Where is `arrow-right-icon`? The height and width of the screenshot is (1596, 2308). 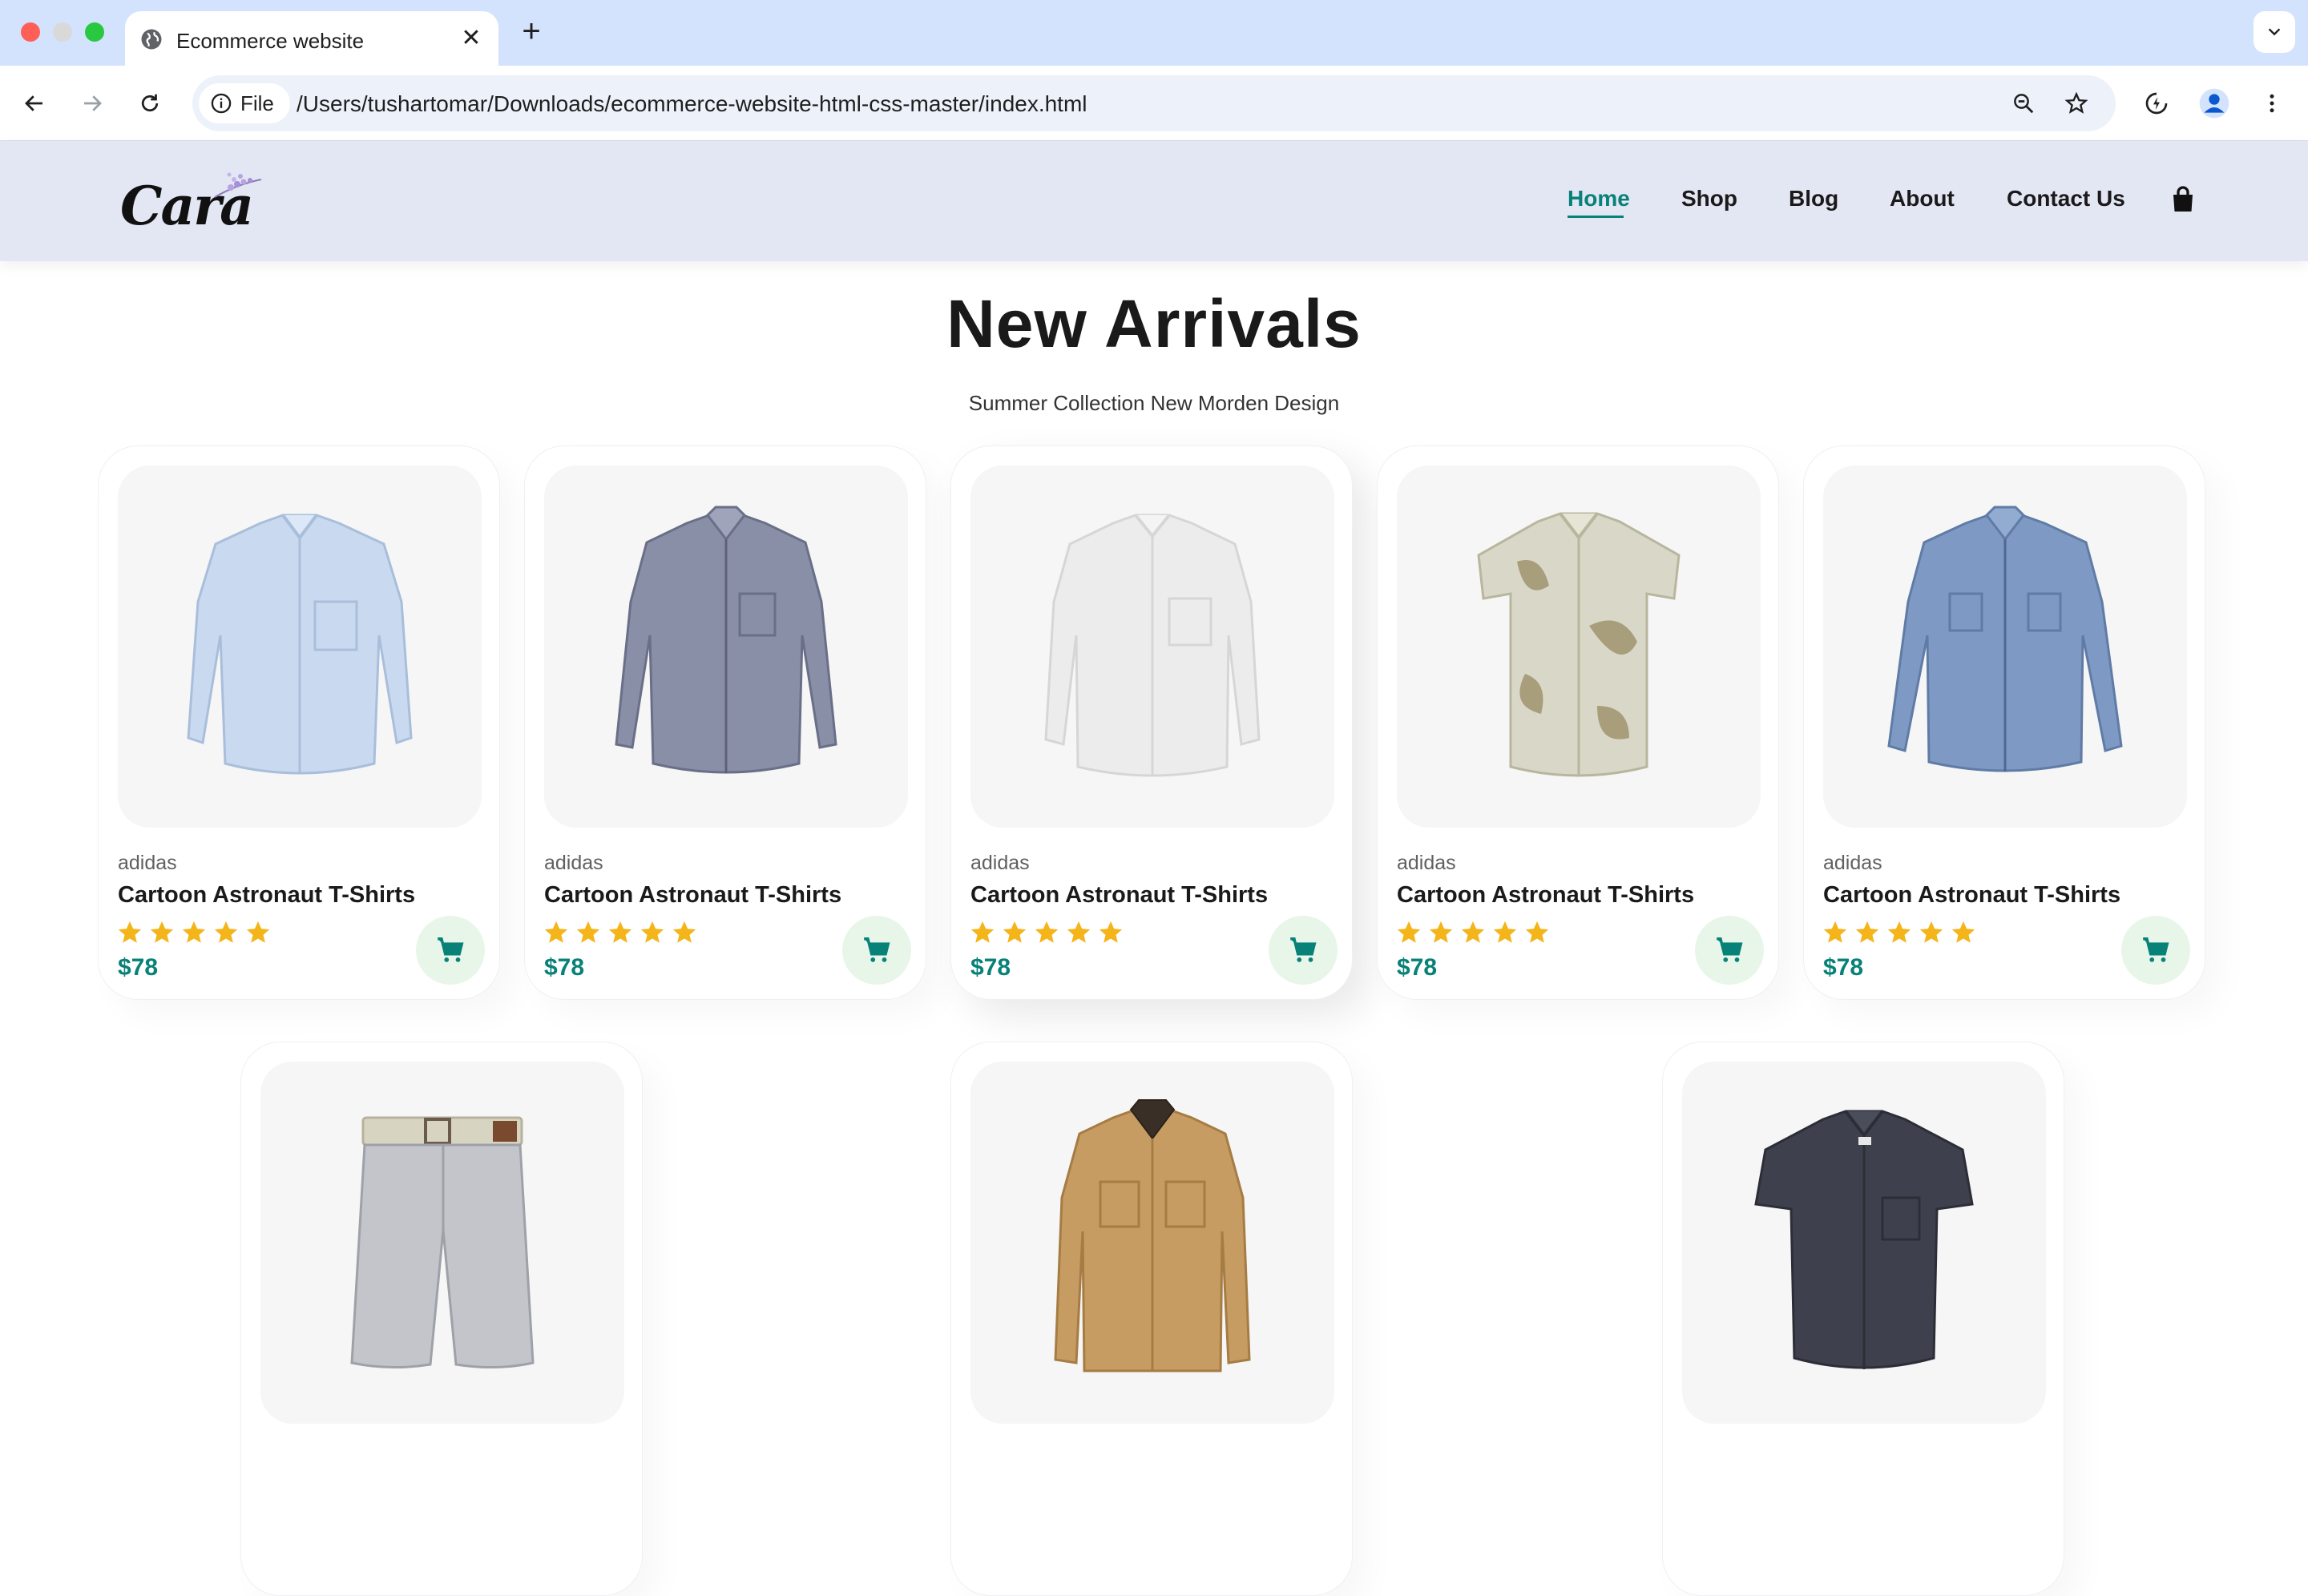 arrow-right-icon is located at coordinates (93, 103).